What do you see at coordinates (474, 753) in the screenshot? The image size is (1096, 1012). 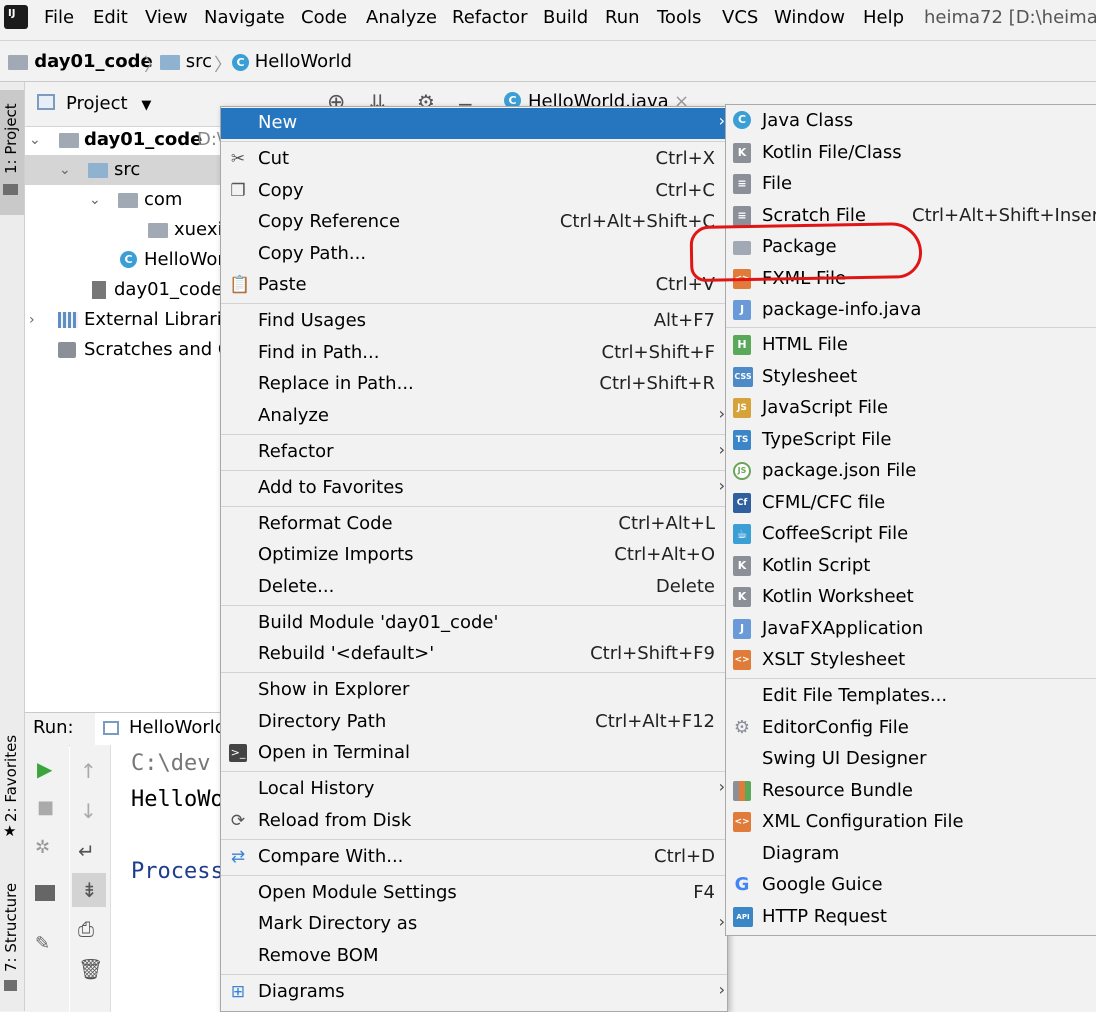 I see `menu-item-open-in-terminal: >_ Open in Terminal` at bounding box center [474, 753].